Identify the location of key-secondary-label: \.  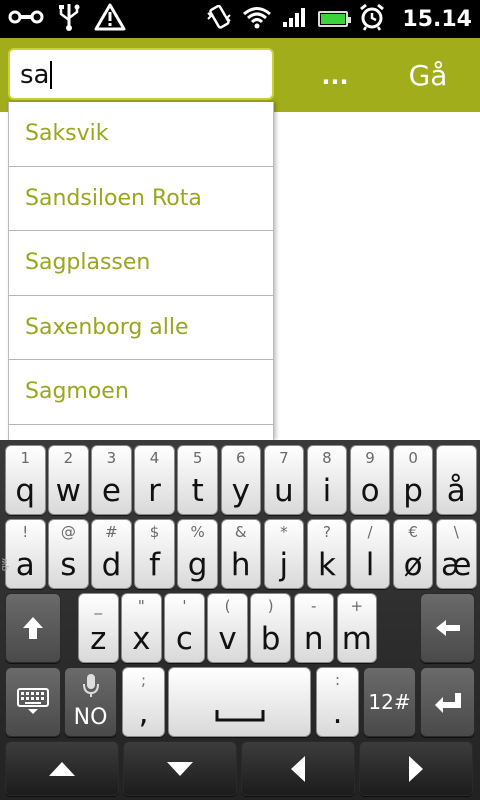
(456, 532).